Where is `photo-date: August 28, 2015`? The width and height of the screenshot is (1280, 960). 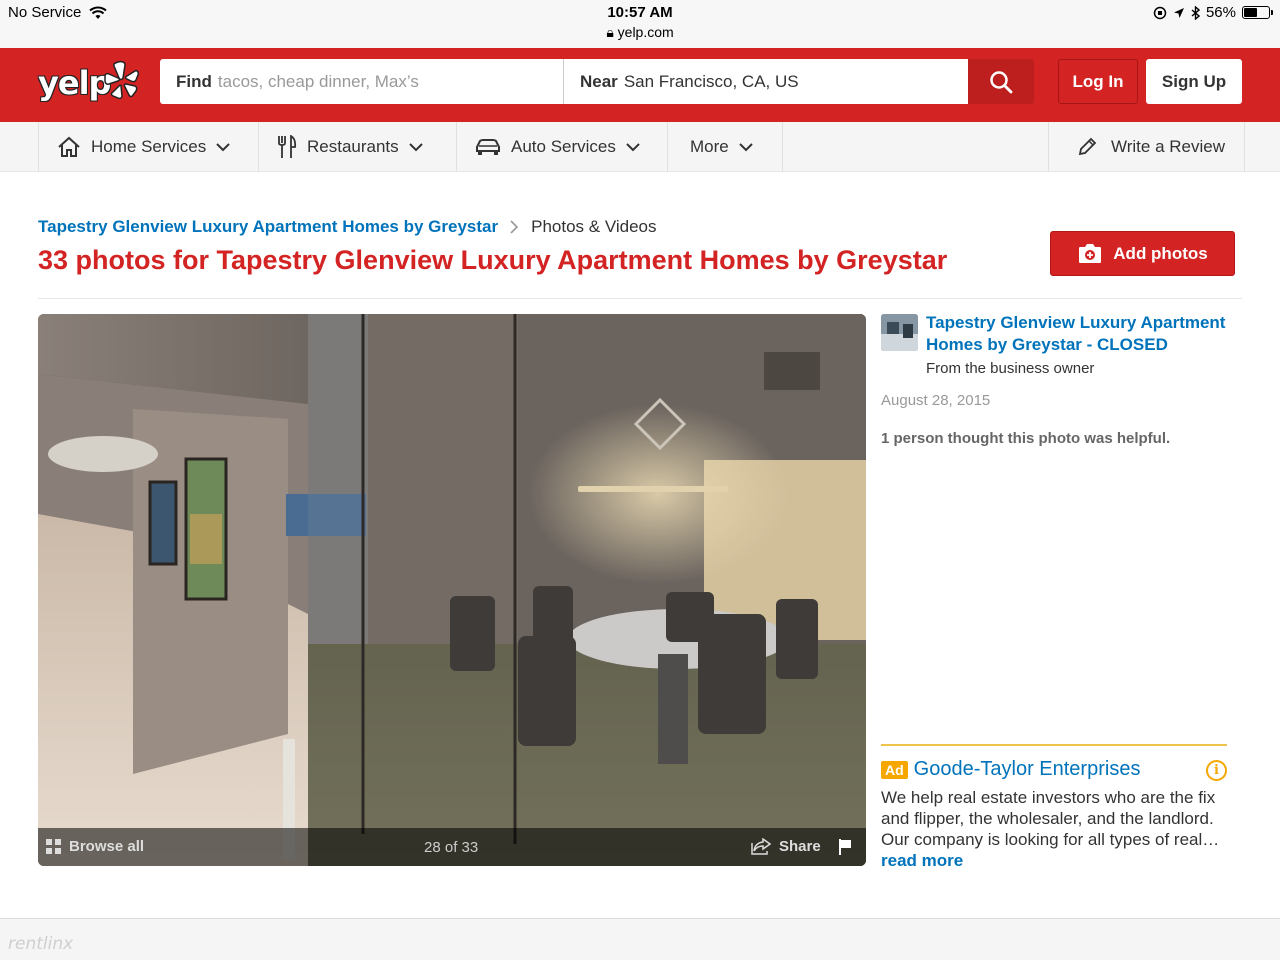
photo-date: August 28, 2015 is located at coordinates (936, 400).